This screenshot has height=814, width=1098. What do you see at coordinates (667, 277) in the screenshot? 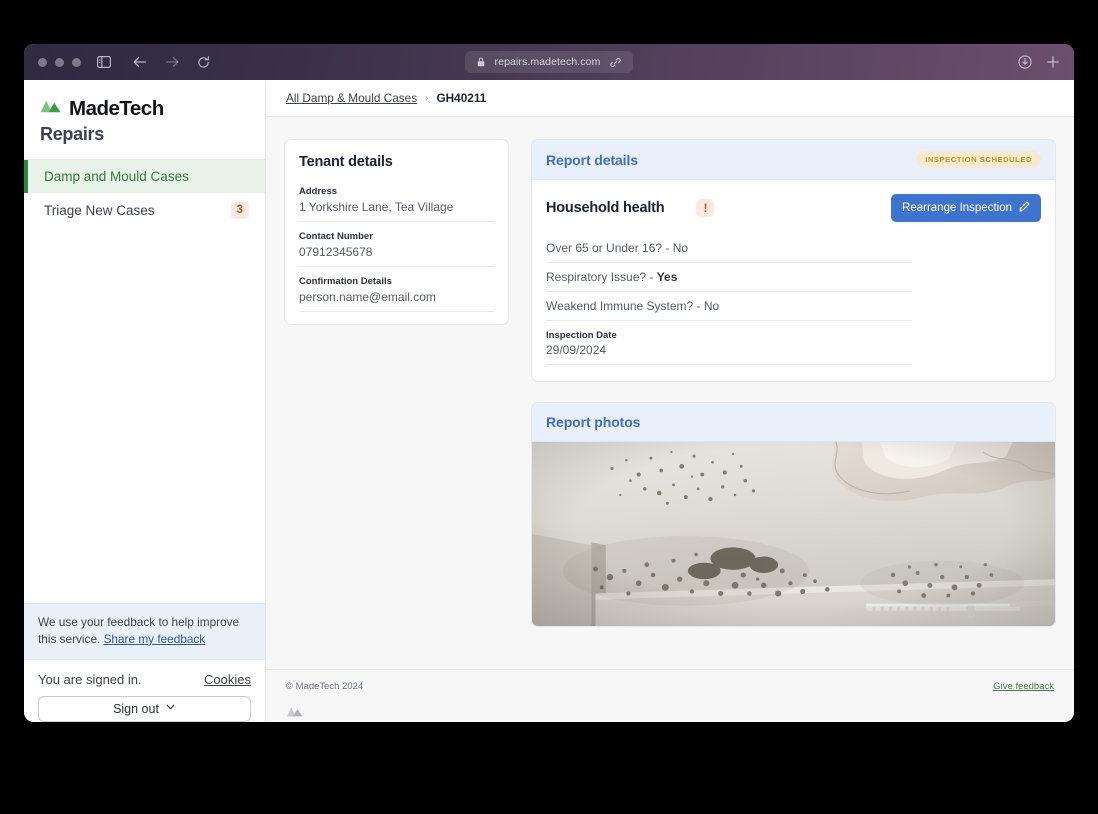
I see `health-answer: Yes` at bounding box center [667, 277].